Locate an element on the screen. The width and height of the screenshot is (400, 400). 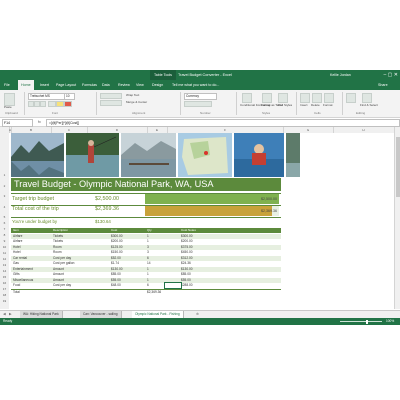
vertical-scrollbar is located at coordinates (397, 221).